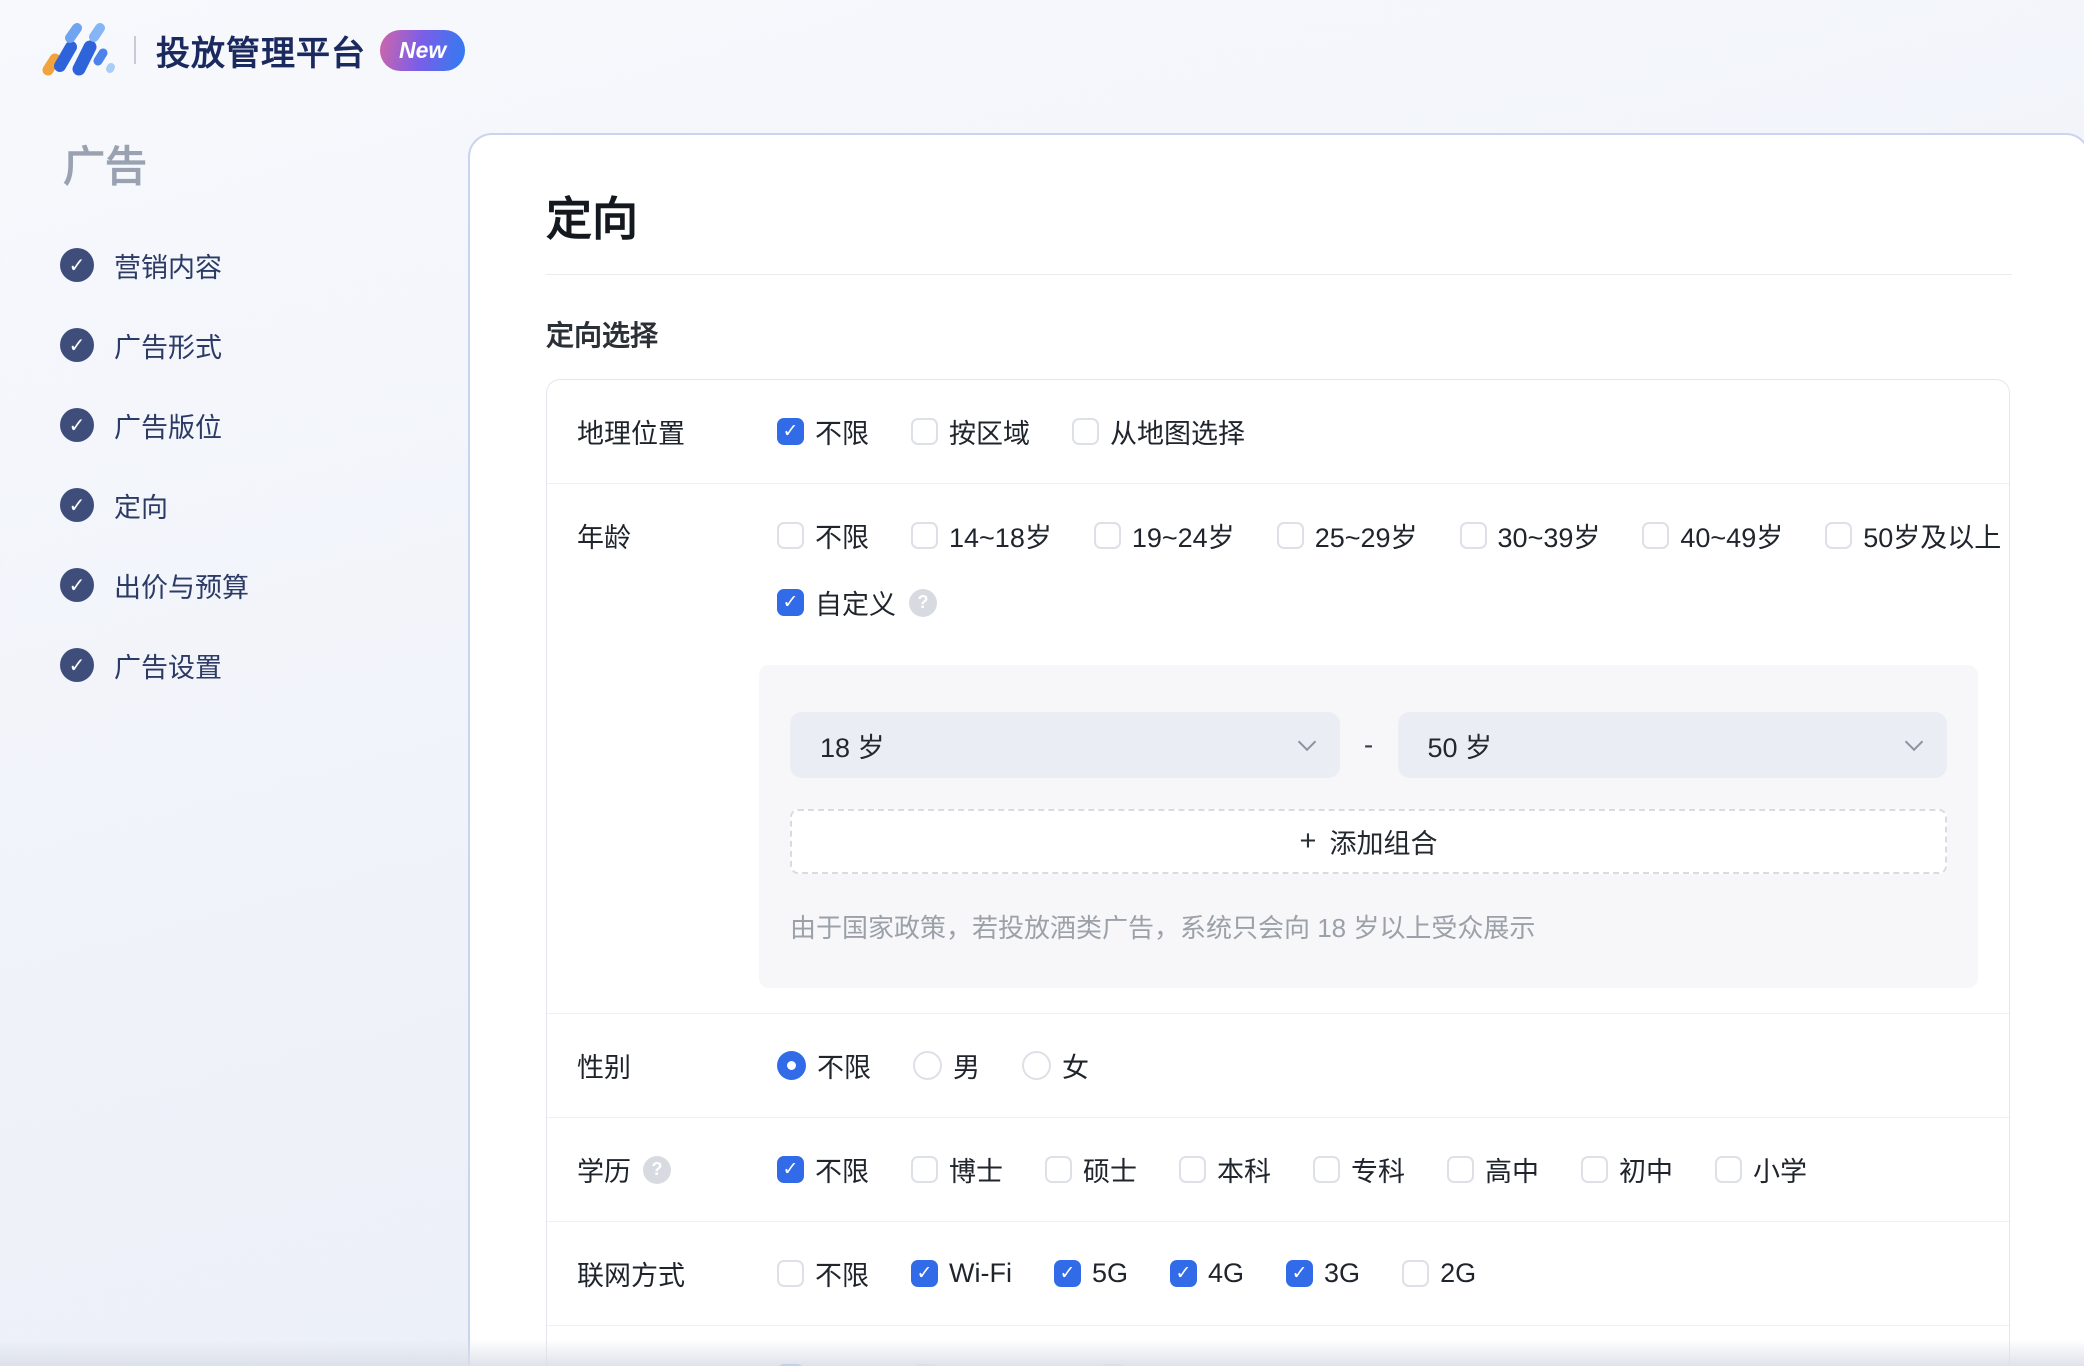  I want to click on option-geo-from-map: 从地图选择, so click(1158, 431).